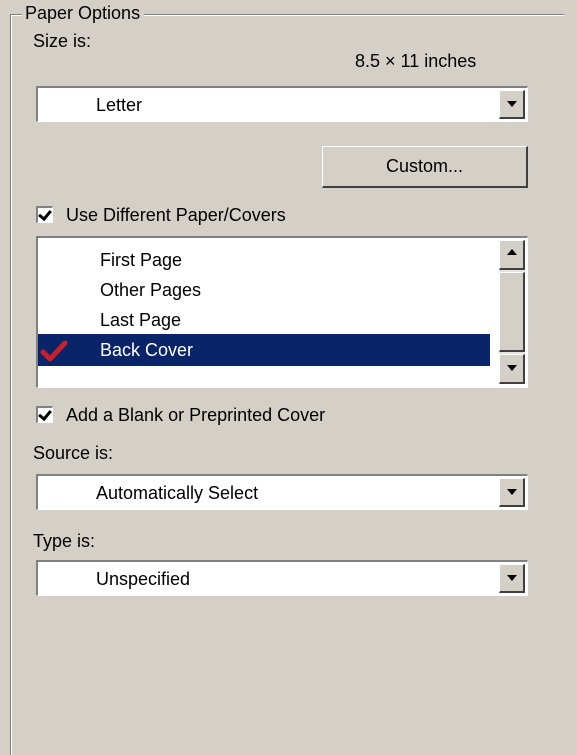  I want to click on list-item-last-page: Last Page, so click(264, 320).